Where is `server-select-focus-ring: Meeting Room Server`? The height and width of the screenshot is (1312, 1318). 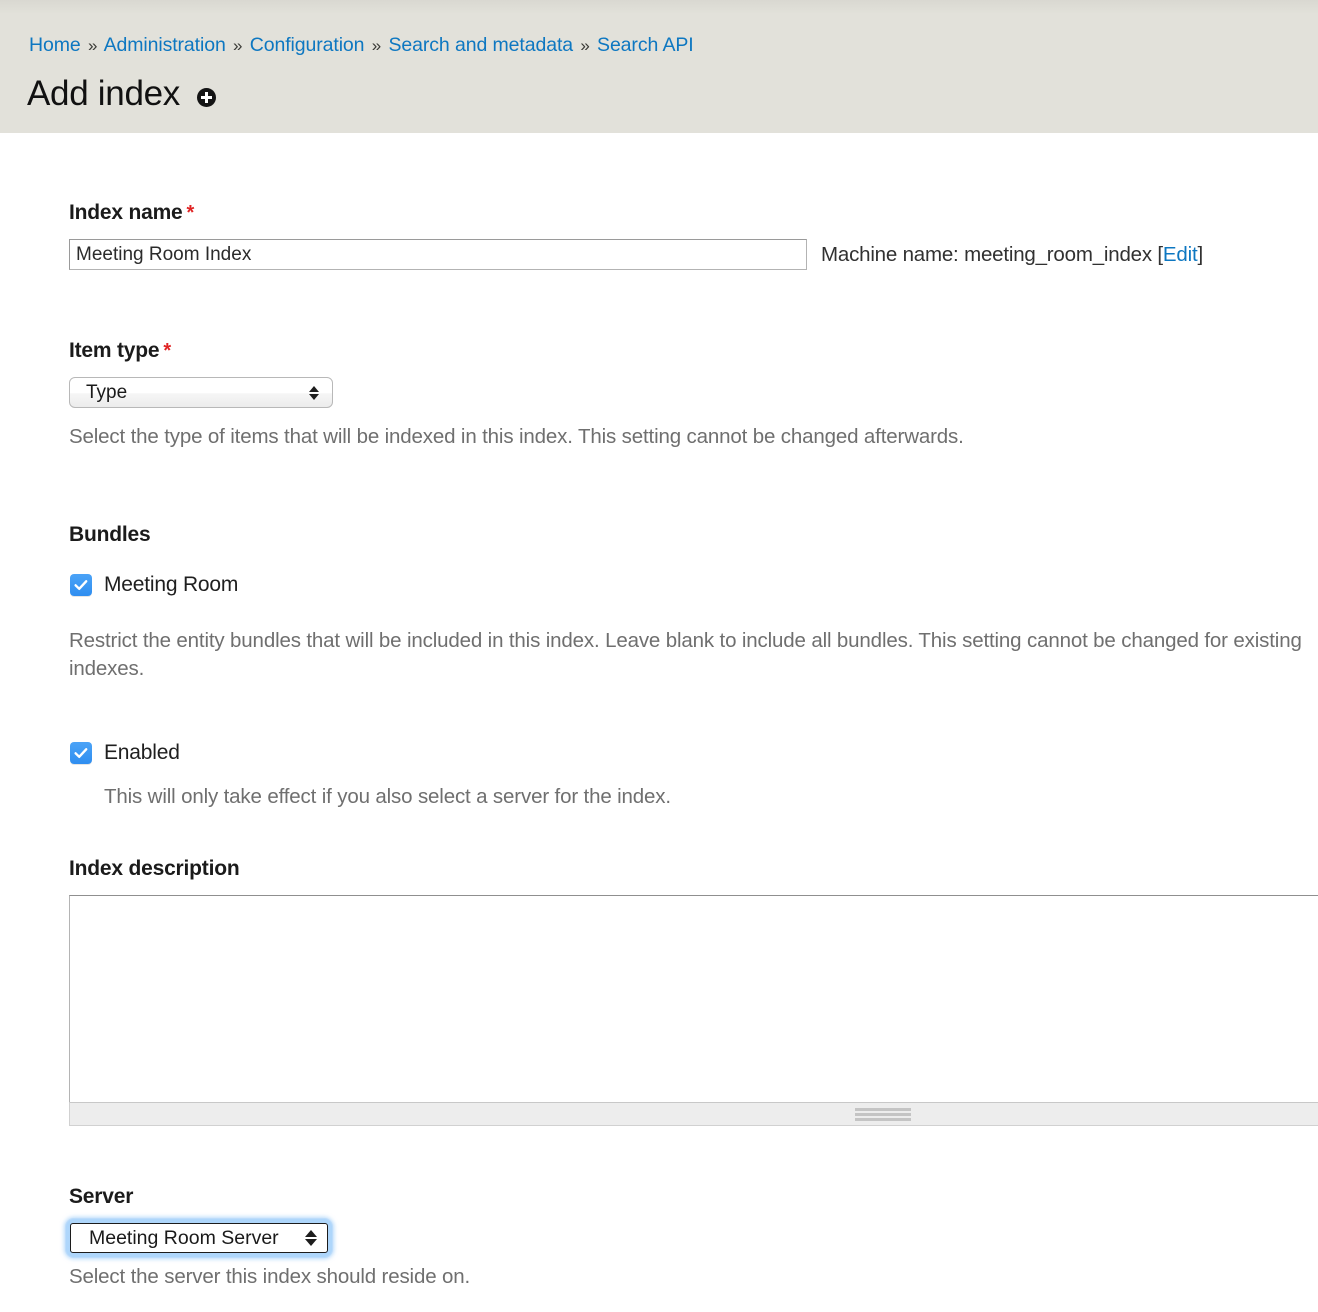
server-select-focus-ring: Meeting Room Server is located at coordinates (199, 1238).